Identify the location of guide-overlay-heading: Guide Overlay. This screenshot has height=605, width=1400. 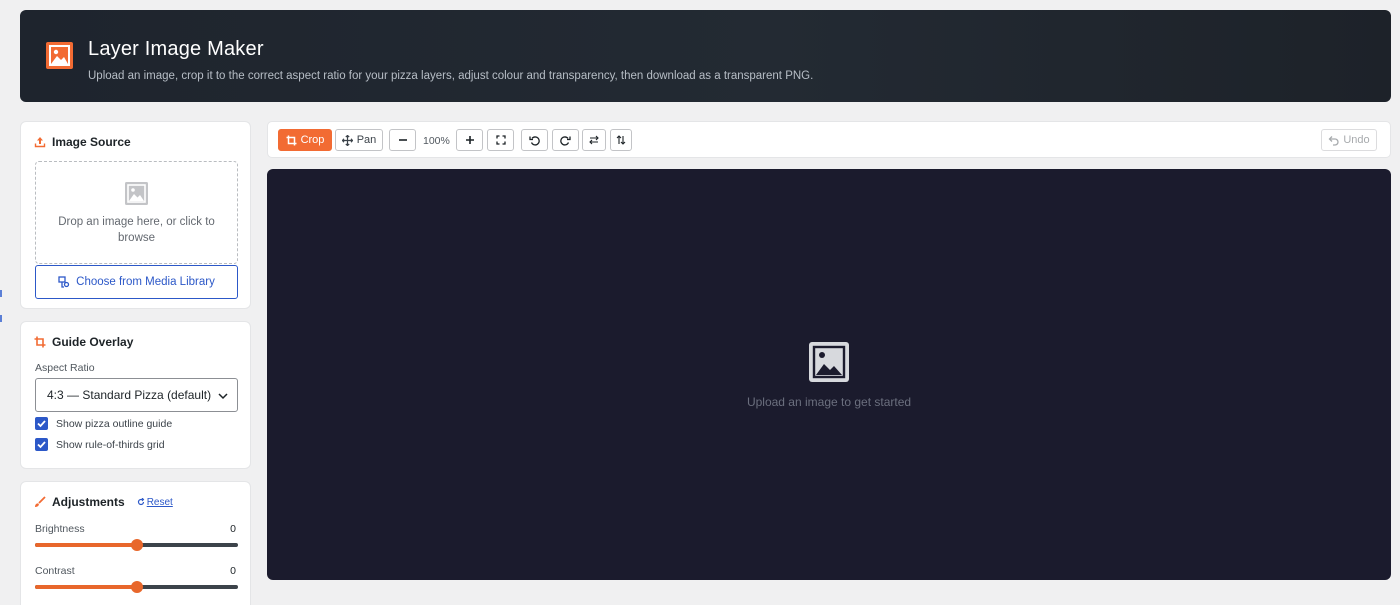
(83, 342).